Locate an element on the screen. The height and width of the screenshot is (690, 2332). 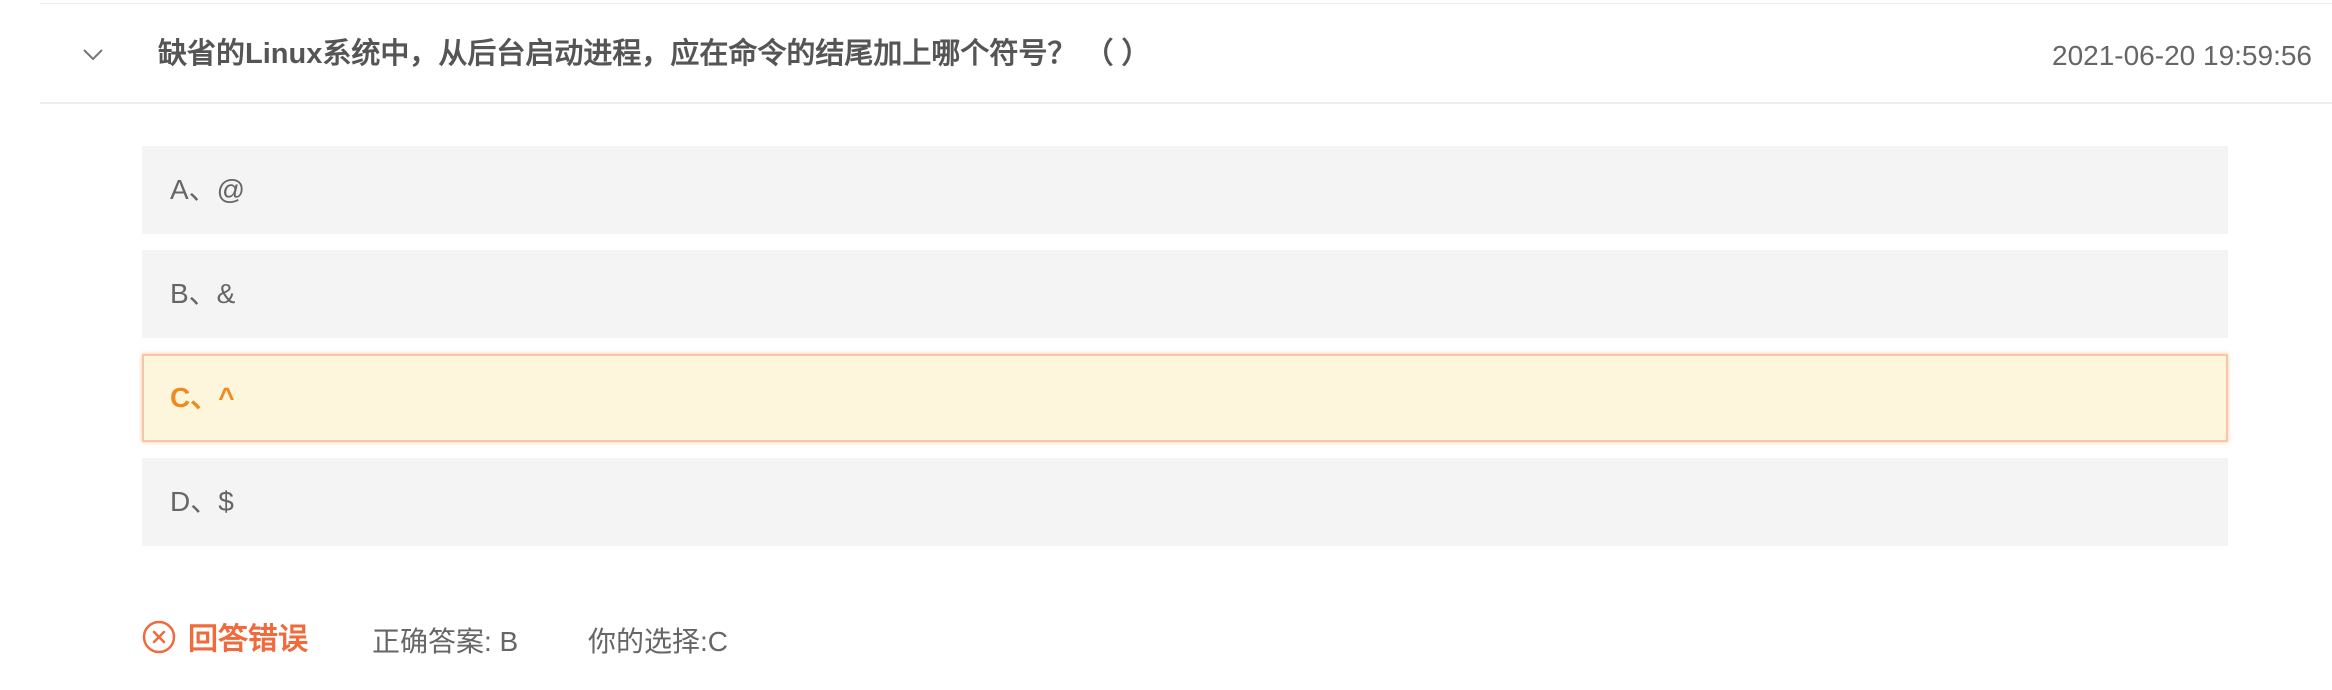
question-text: 缺省的Linux系统中，从后台启动进程，应在命令的结尾加上哪个符号？ （ ） is located at coordinates (654, 54).